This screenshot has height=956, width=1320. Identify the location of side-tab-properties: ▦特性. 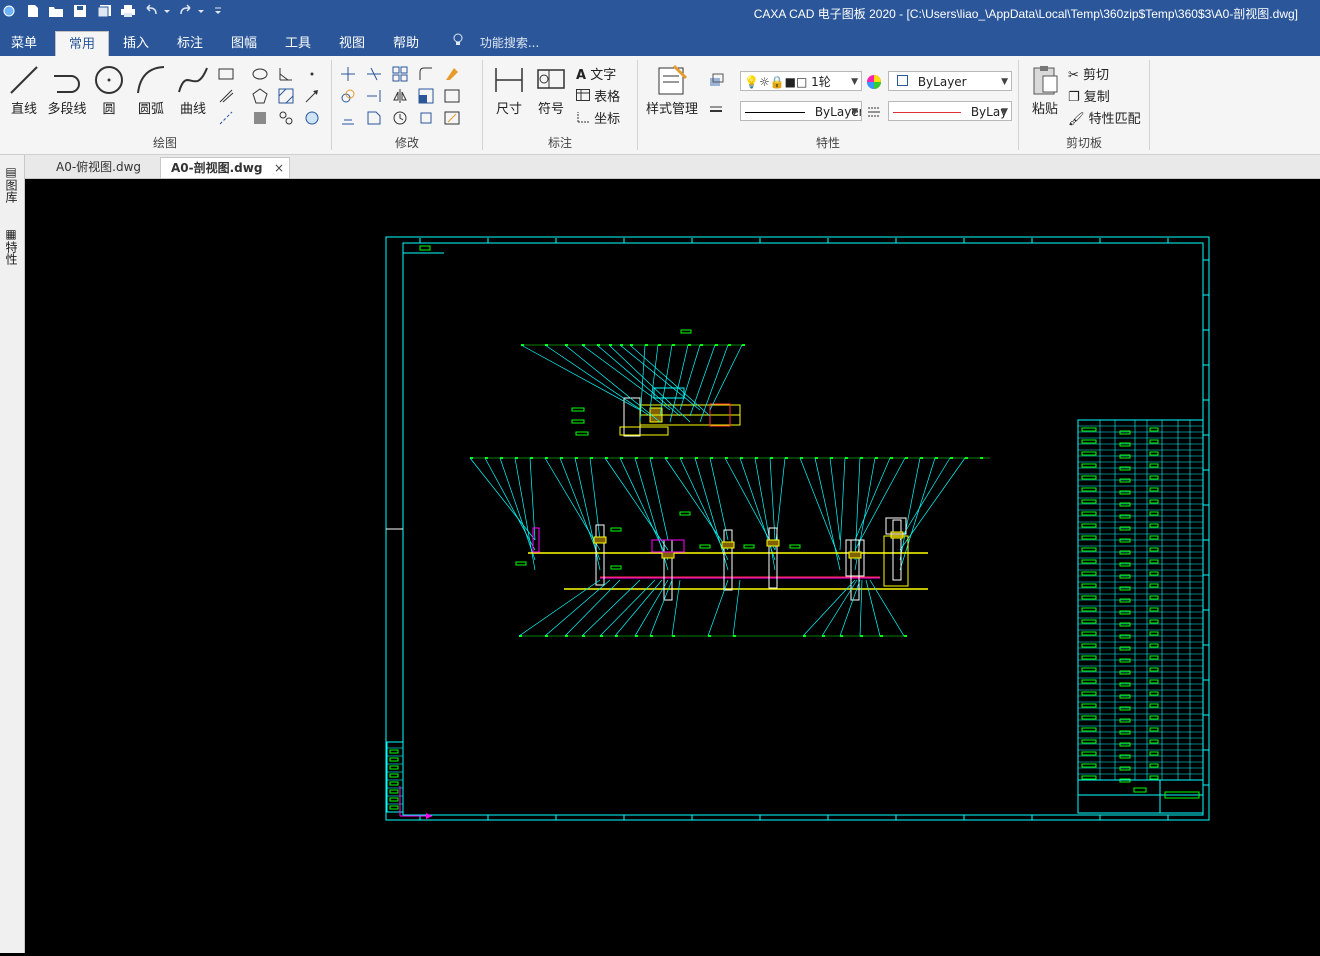
(11, 246).